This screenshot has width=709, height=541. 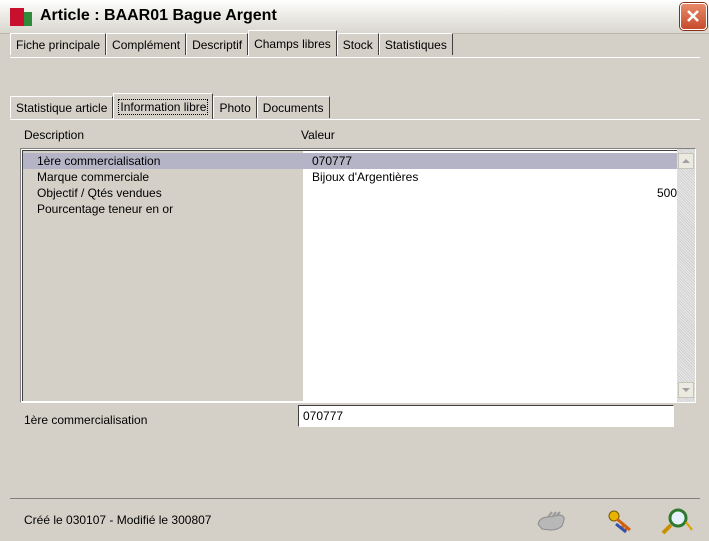 What do you see at coordinates (93, 177) in the screenshot?
I see `row-description: Marque commerciale` at bounding box center [93, 177].